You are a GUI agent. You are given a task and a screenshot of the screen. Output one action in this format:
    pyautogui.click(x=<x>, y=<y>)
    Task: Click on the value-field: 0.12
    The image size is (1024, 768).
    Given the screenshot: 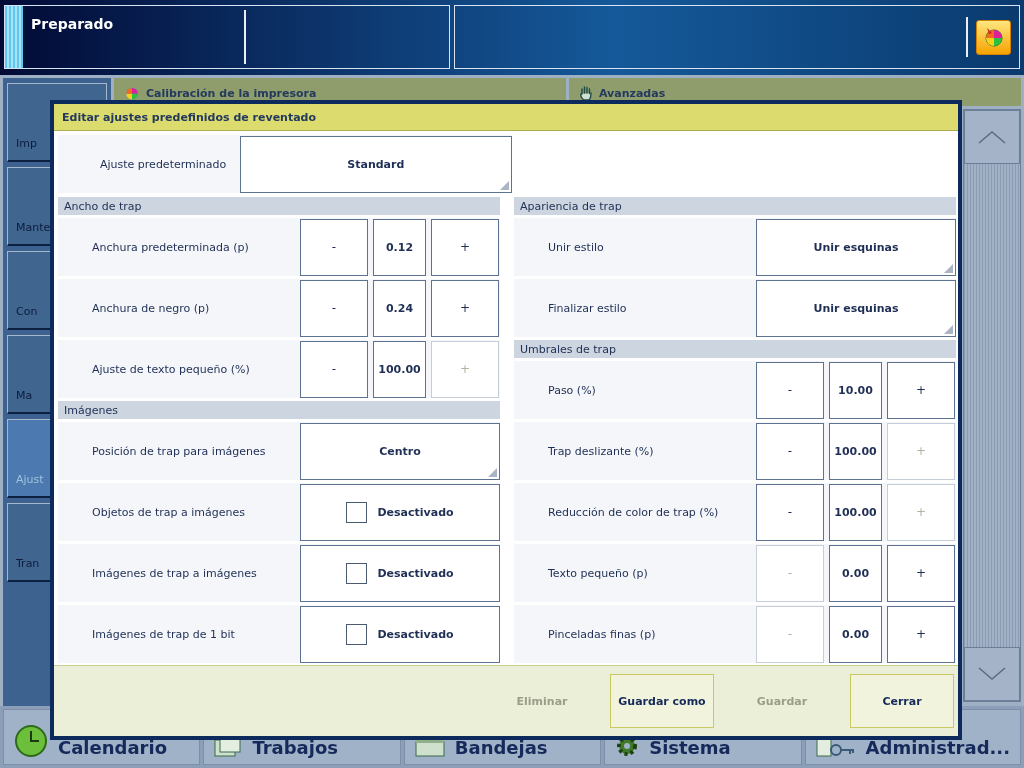 What is the action you would take?
    pyautogui.click(x=399, y=247)
    